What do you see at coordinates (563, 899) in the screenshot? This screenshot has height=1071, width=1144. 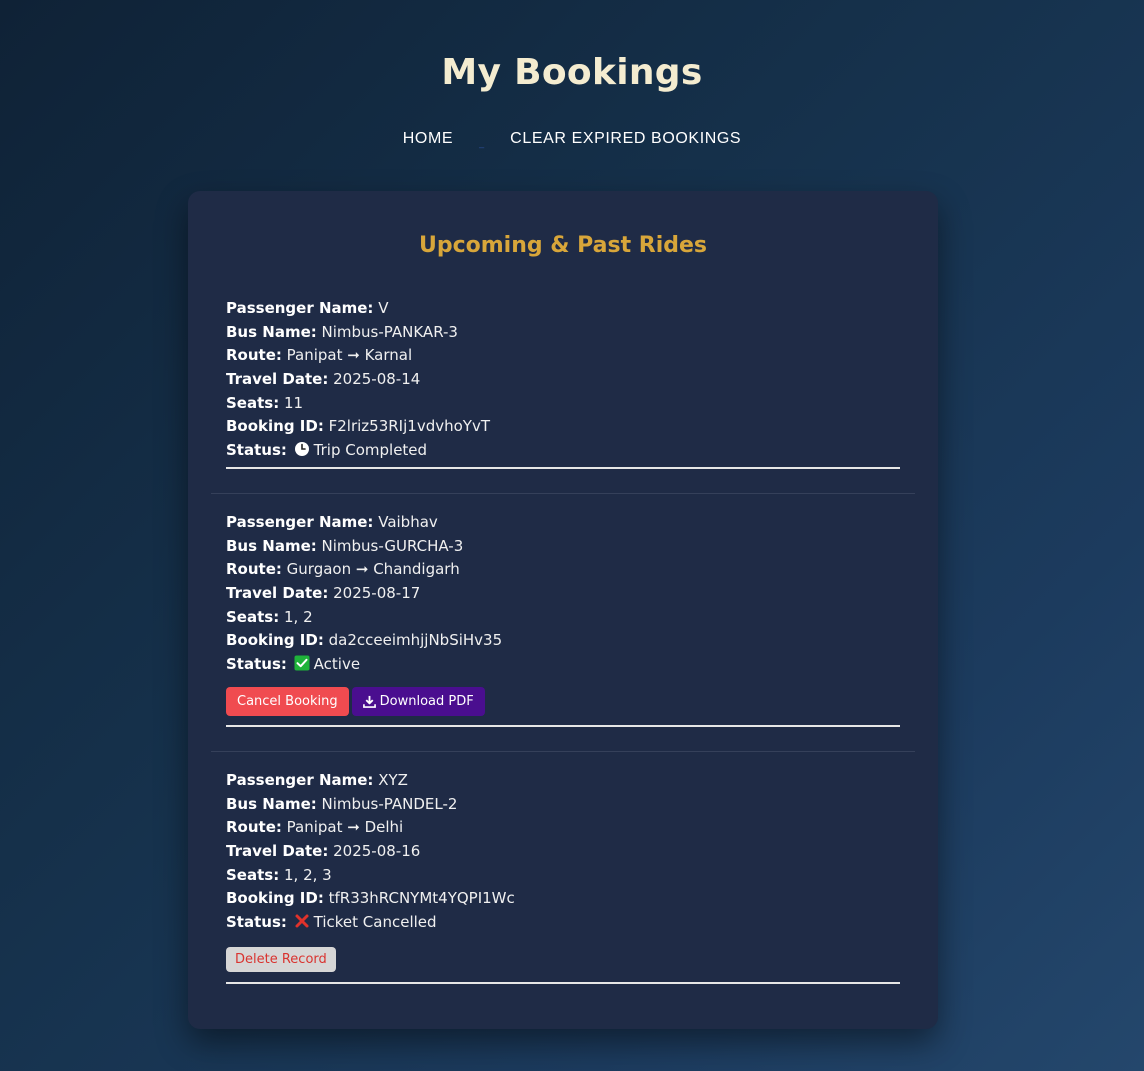 I see `booking-id-row: Booking ID: tfR33hRCNYMt4YQPI1Wc` at bounding box center [563, 899].